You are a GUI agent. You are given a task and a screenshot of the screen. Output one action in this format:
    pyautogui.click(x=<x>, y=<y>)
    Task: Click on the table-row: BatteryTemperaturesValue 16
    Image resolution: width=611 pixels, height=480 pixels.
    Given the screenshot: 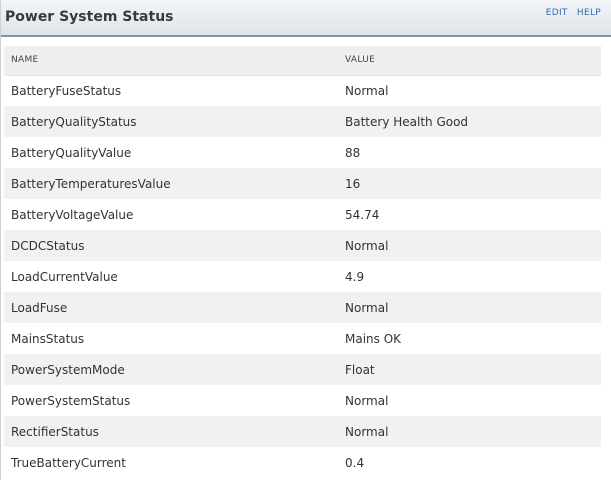 What is the action you would take?
    pyautogui.click(x=302, y=183)
    